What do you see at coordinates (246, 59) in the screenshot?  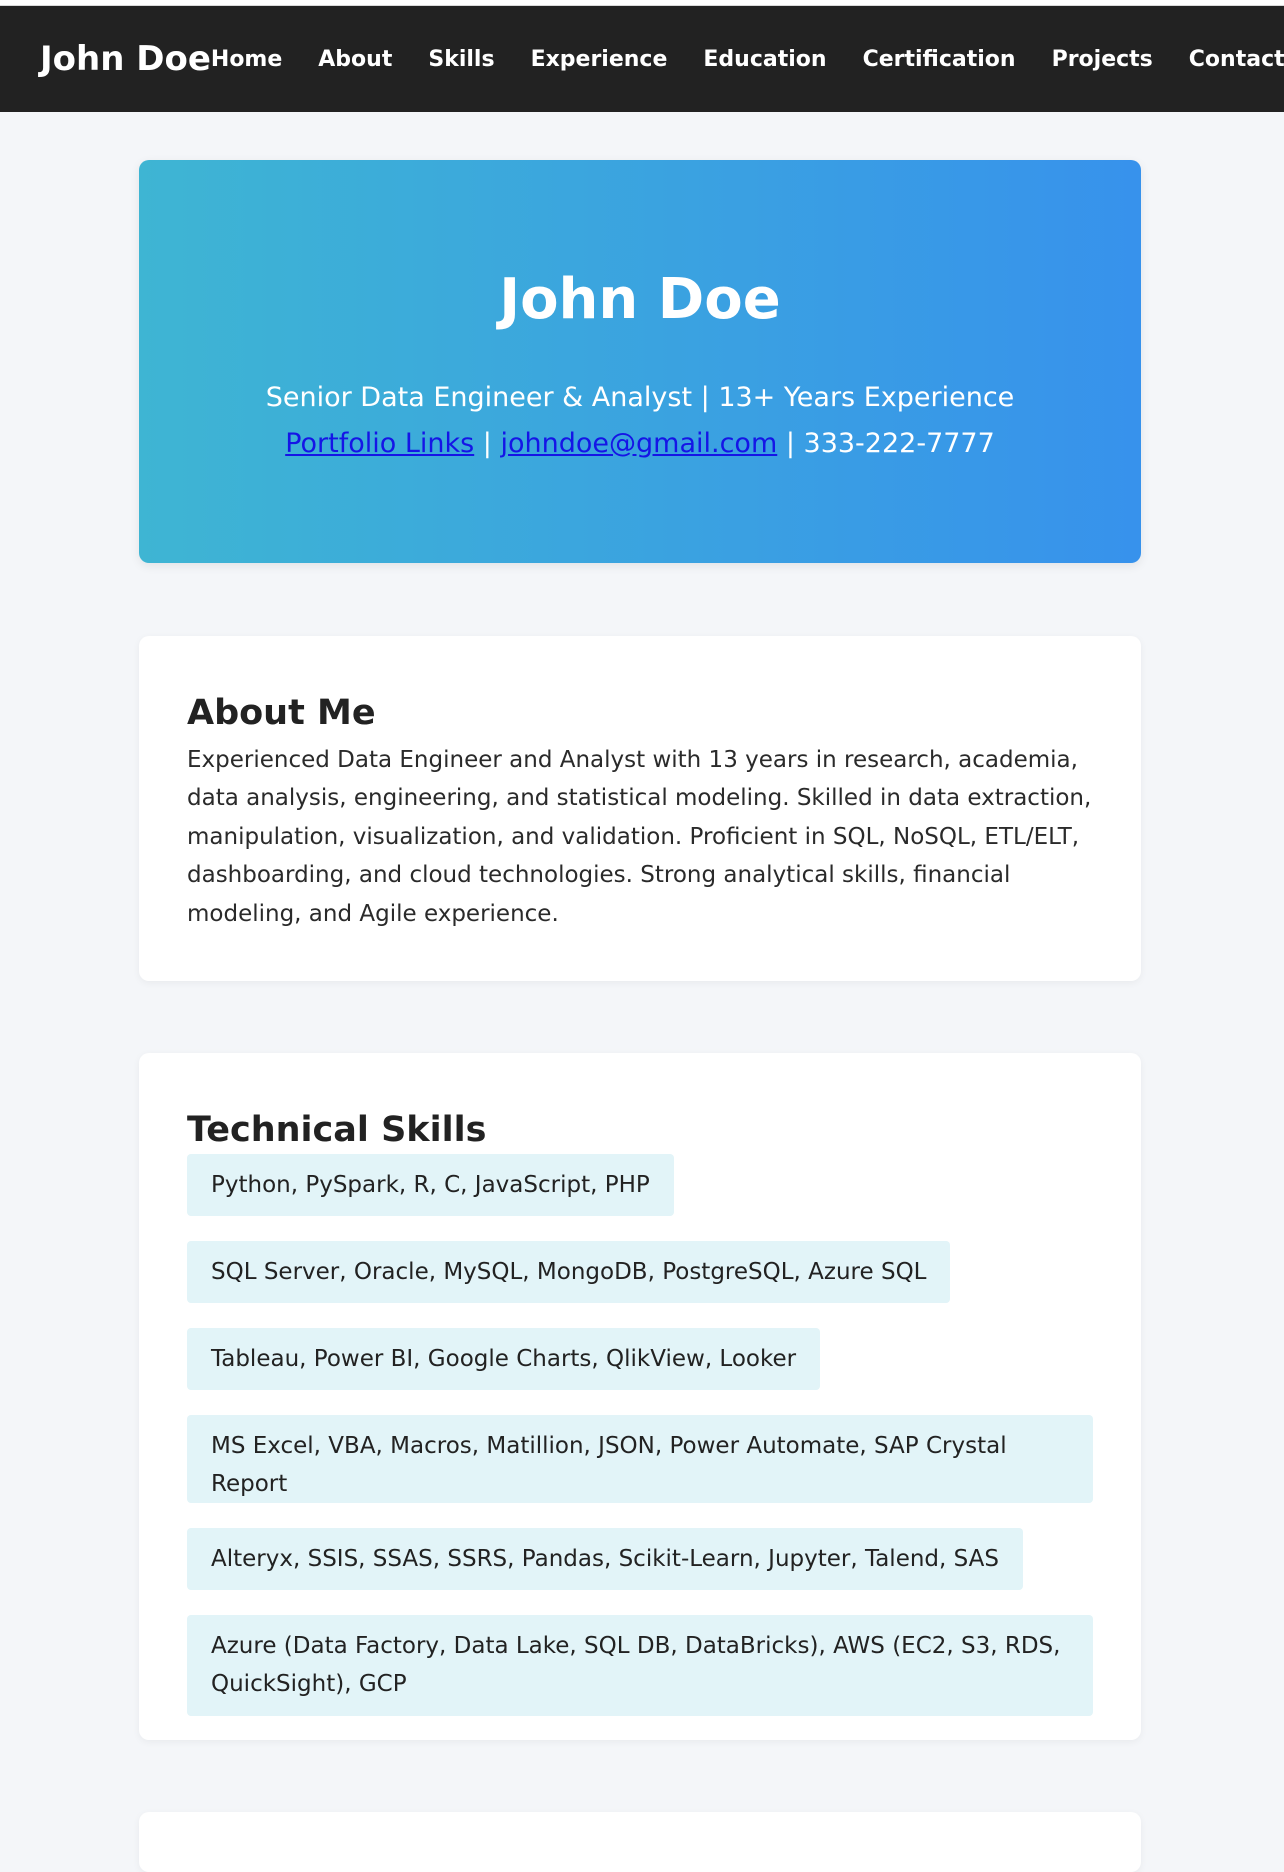 I see `nav-link-home: Home` at bounding box center [246, 59].